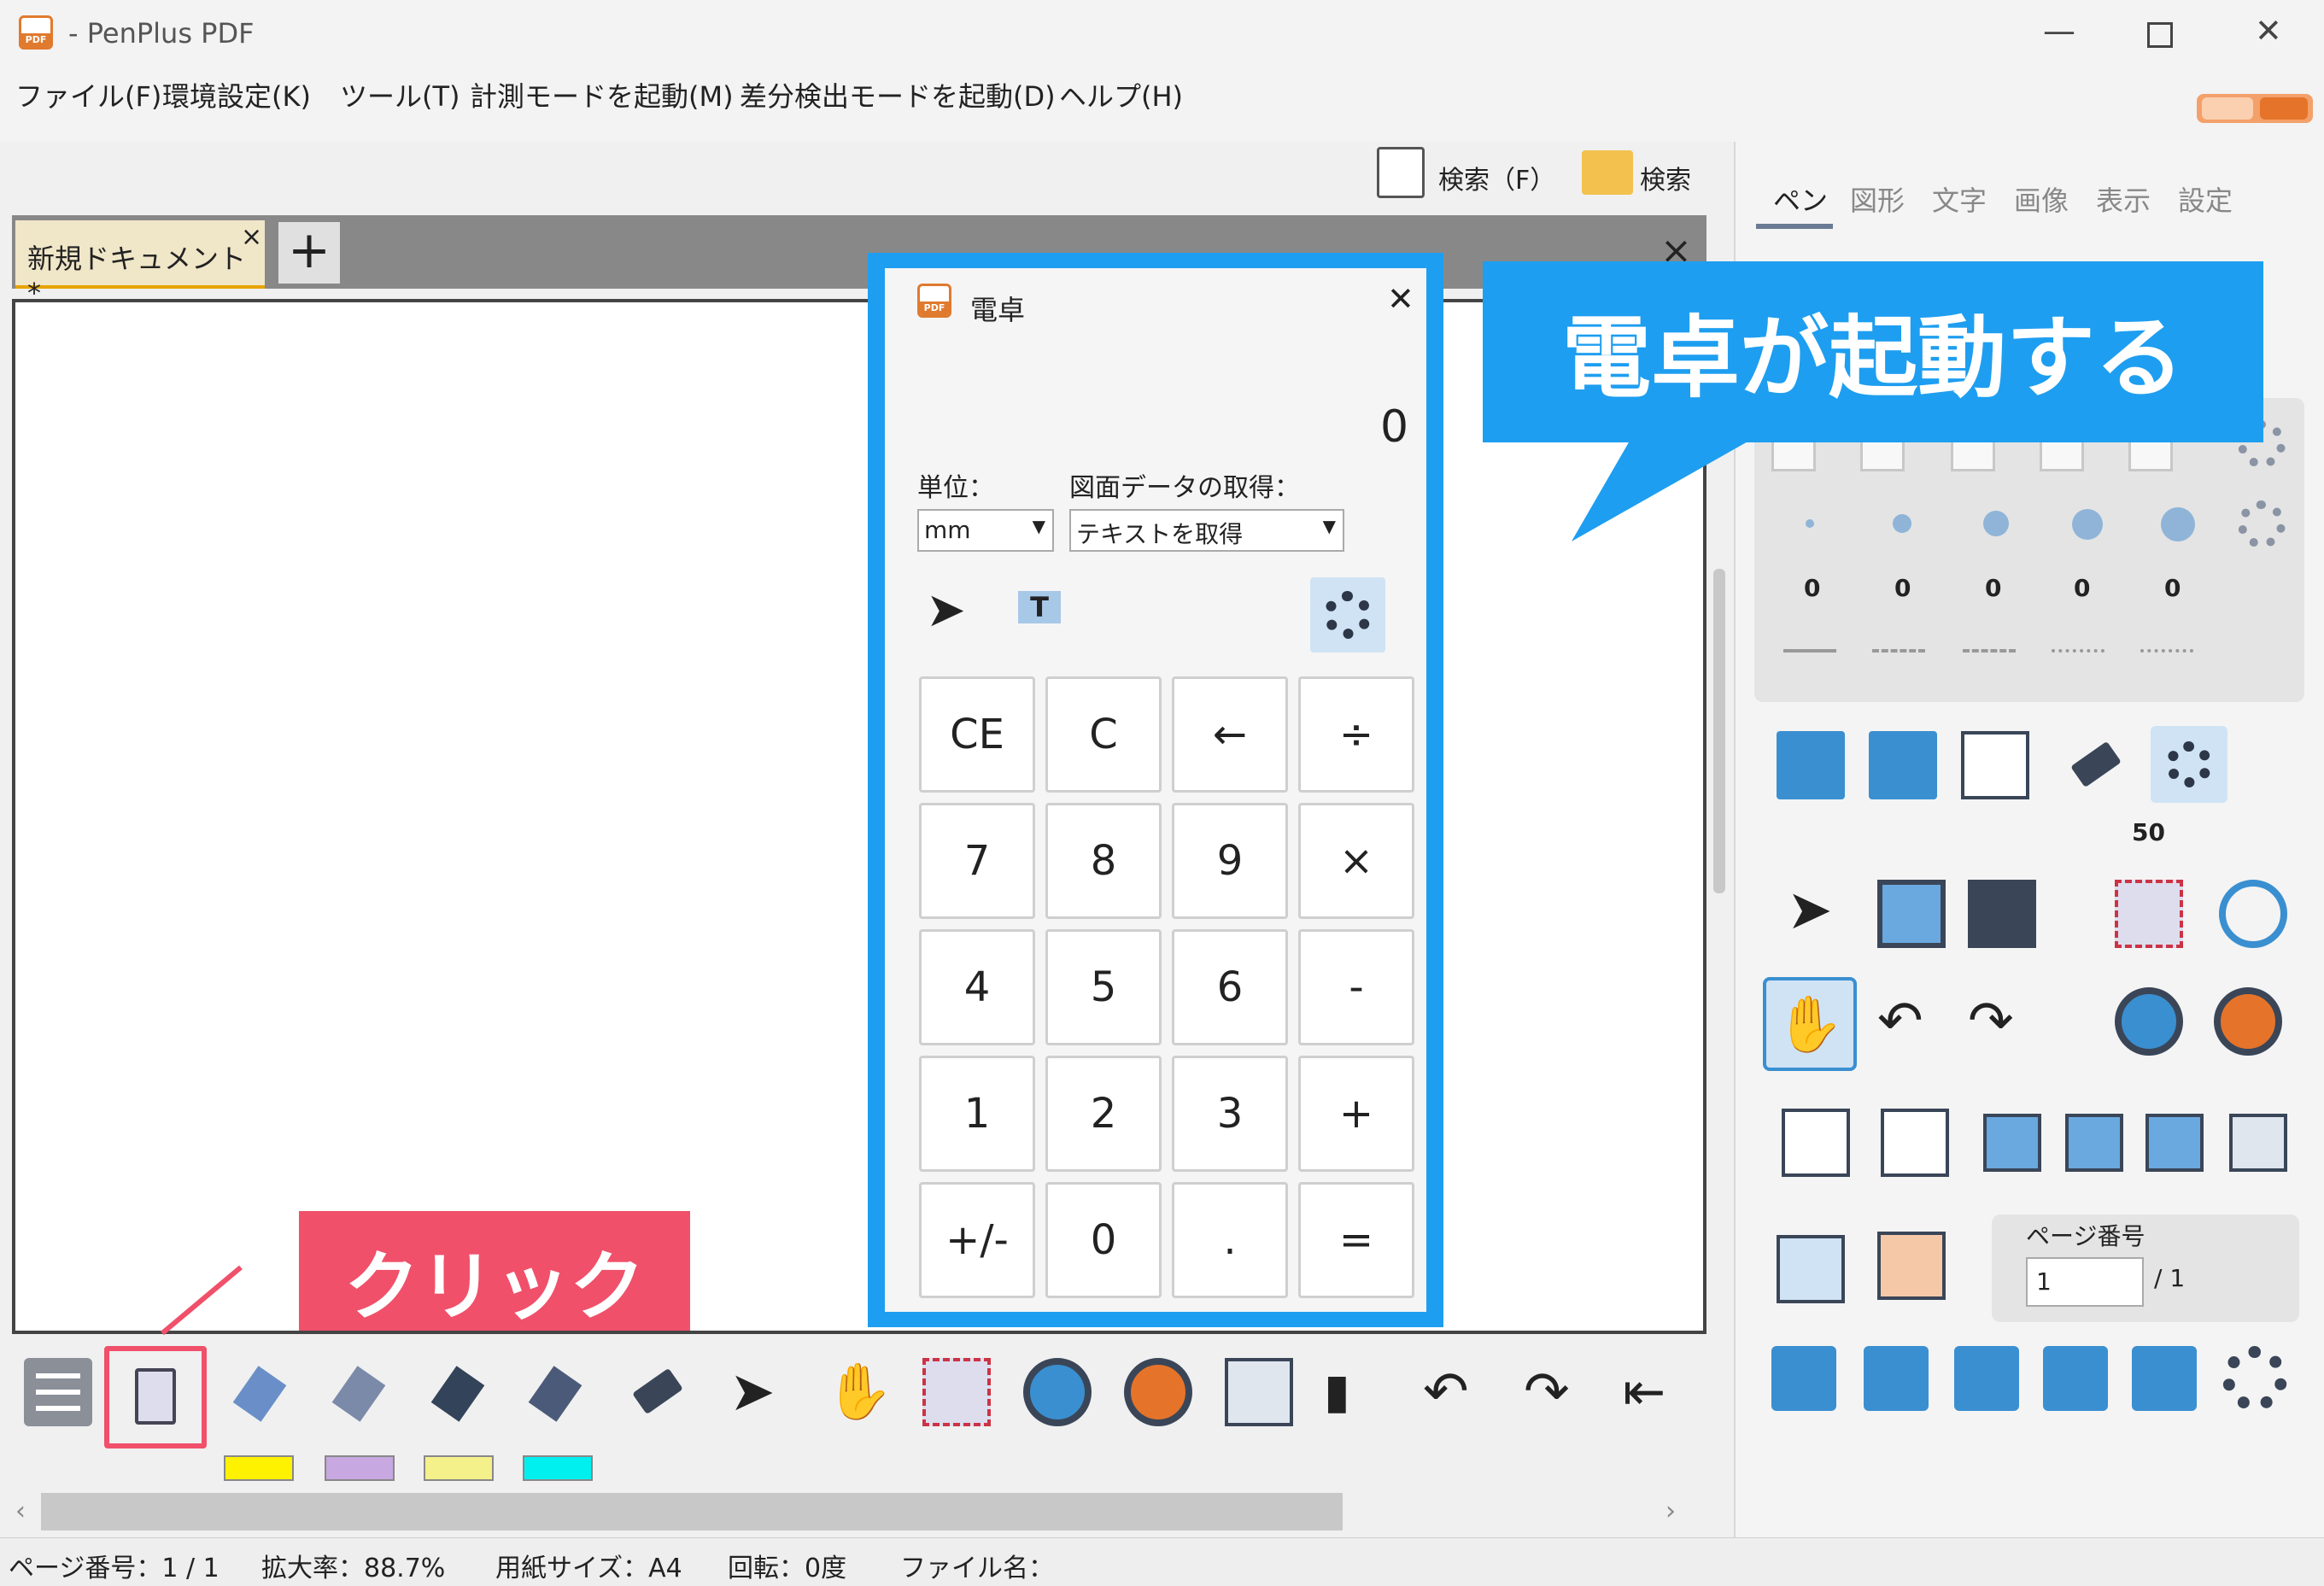  Describe the element at coordinates (2059, 31) in the screenshot. I see `minimize-icon: —` at that location.